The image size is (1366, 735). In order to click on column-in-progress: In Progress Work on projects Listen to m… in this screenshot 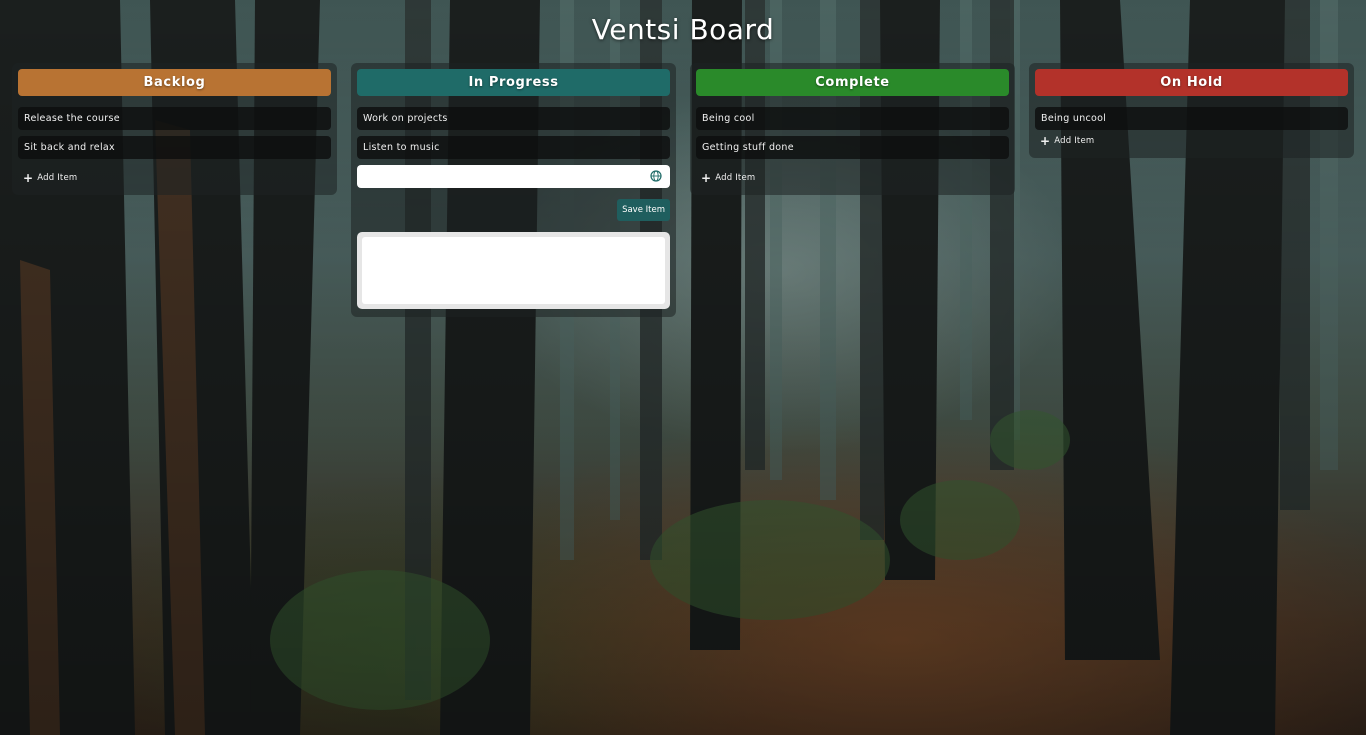, I will do `click(513, 190)`.